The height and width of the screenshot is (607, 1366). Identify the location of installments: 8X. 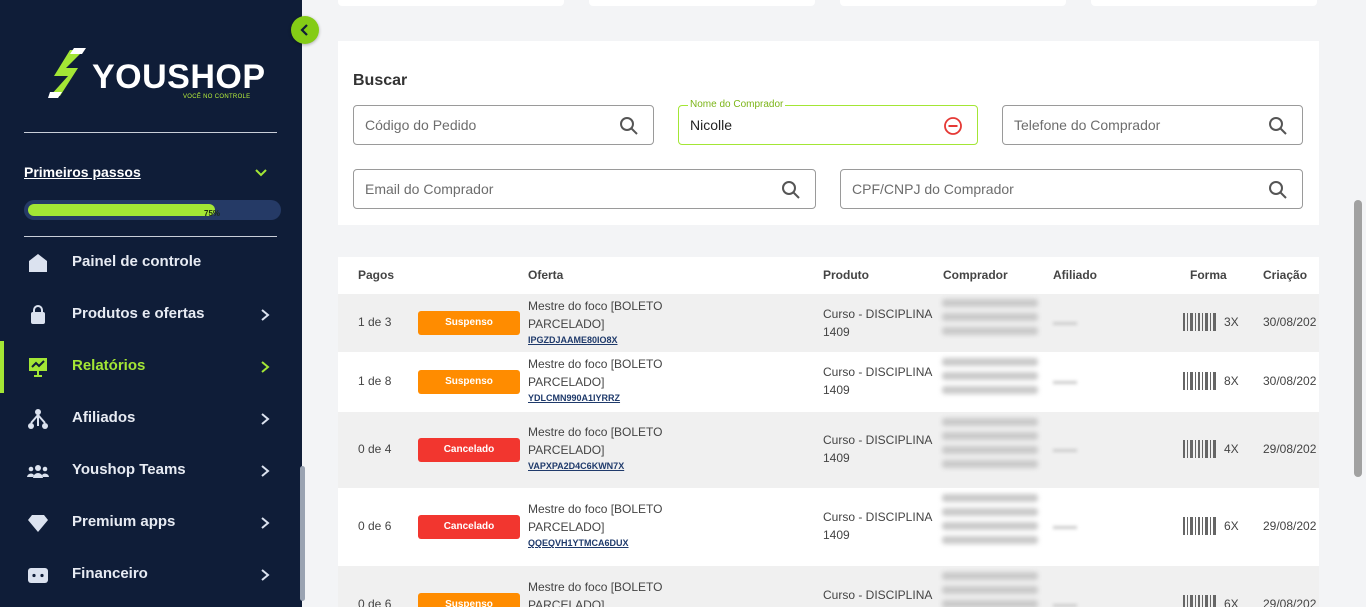
(1231, 381).